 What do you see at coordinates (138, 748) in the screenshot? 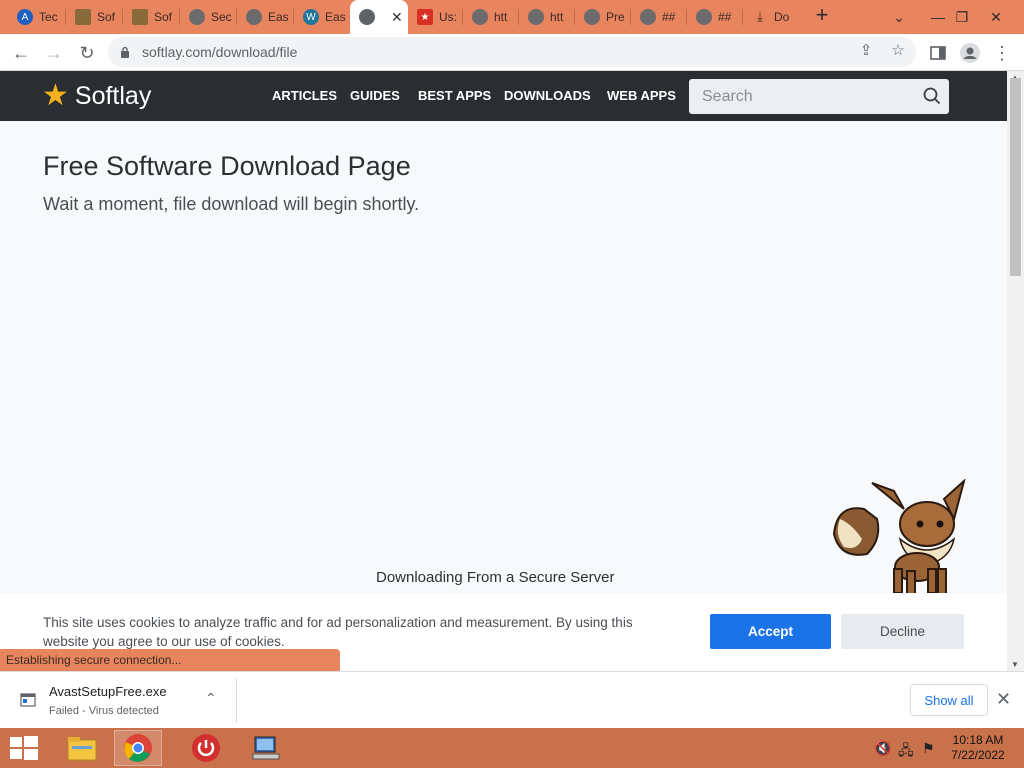
I see `chrome-icon` at bounding box center [138, 748].